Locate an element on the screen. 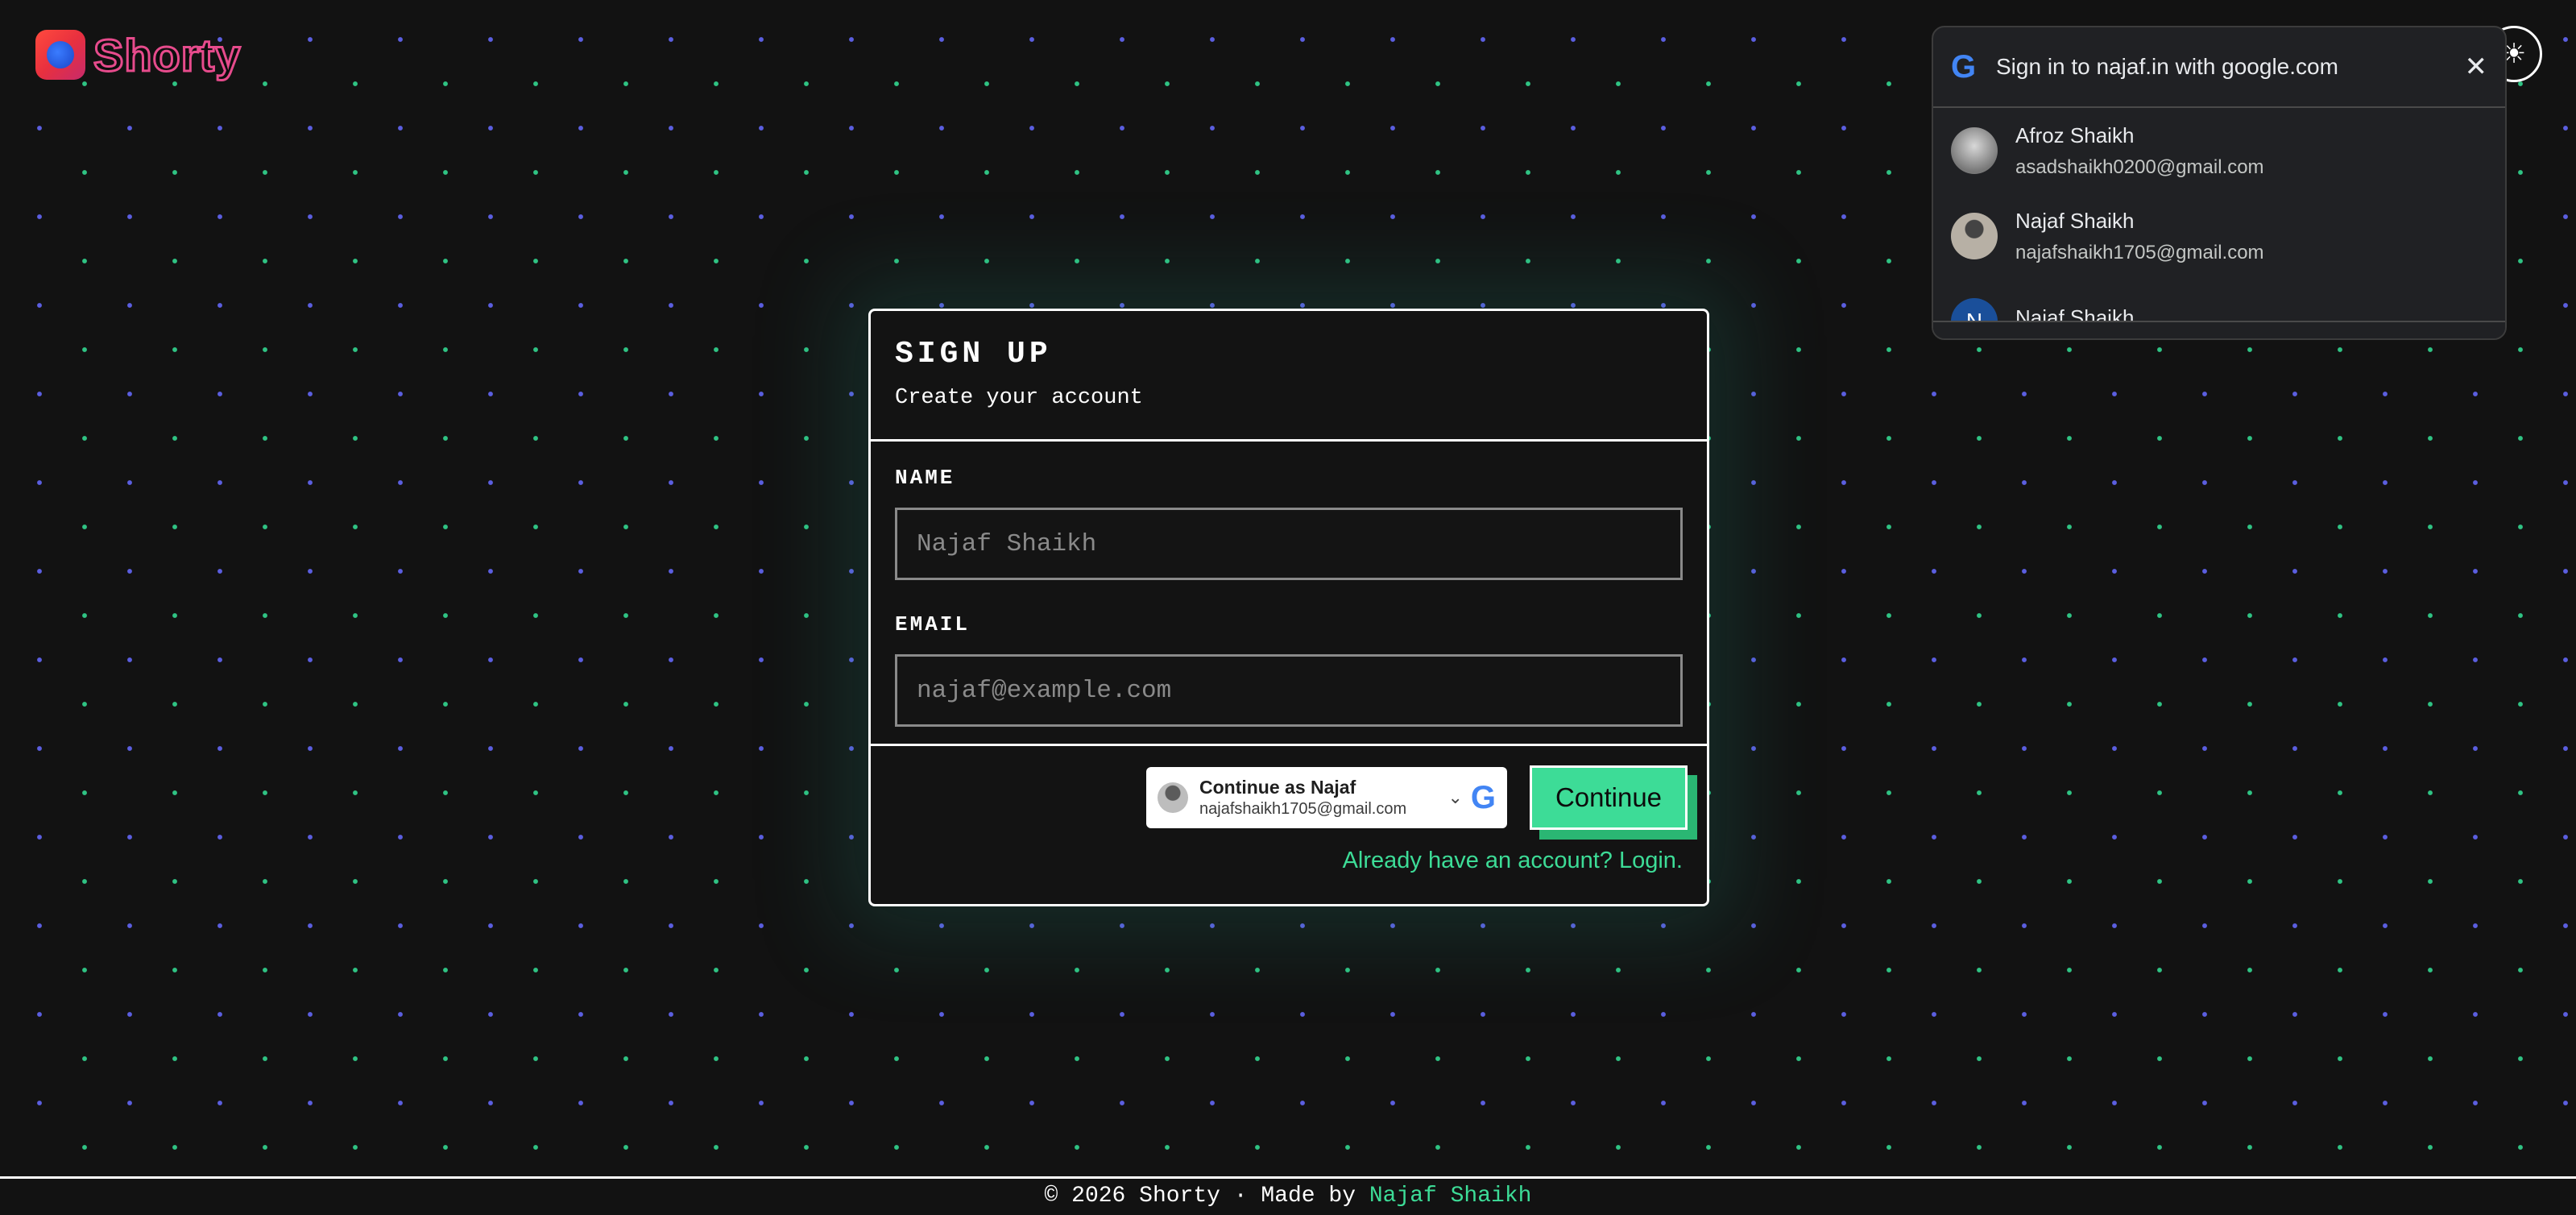  brand-logo: Shorty is located at coordinates (138, 55).